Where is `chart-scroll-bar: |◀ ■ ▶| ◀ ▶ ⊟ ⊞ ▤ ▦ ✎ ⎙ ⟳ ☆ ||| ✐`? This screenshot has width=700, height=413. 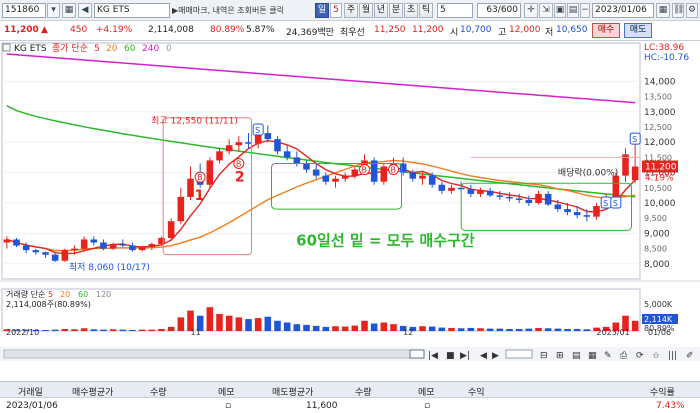 chart-scroll-bar: |◀ ■ ▶| ◀ ▶ ⊟ ⊞ ▤ ▦ ✎ ⎙ ⟳ ☆ ||| ✐ is located at coordinates (350, 354).